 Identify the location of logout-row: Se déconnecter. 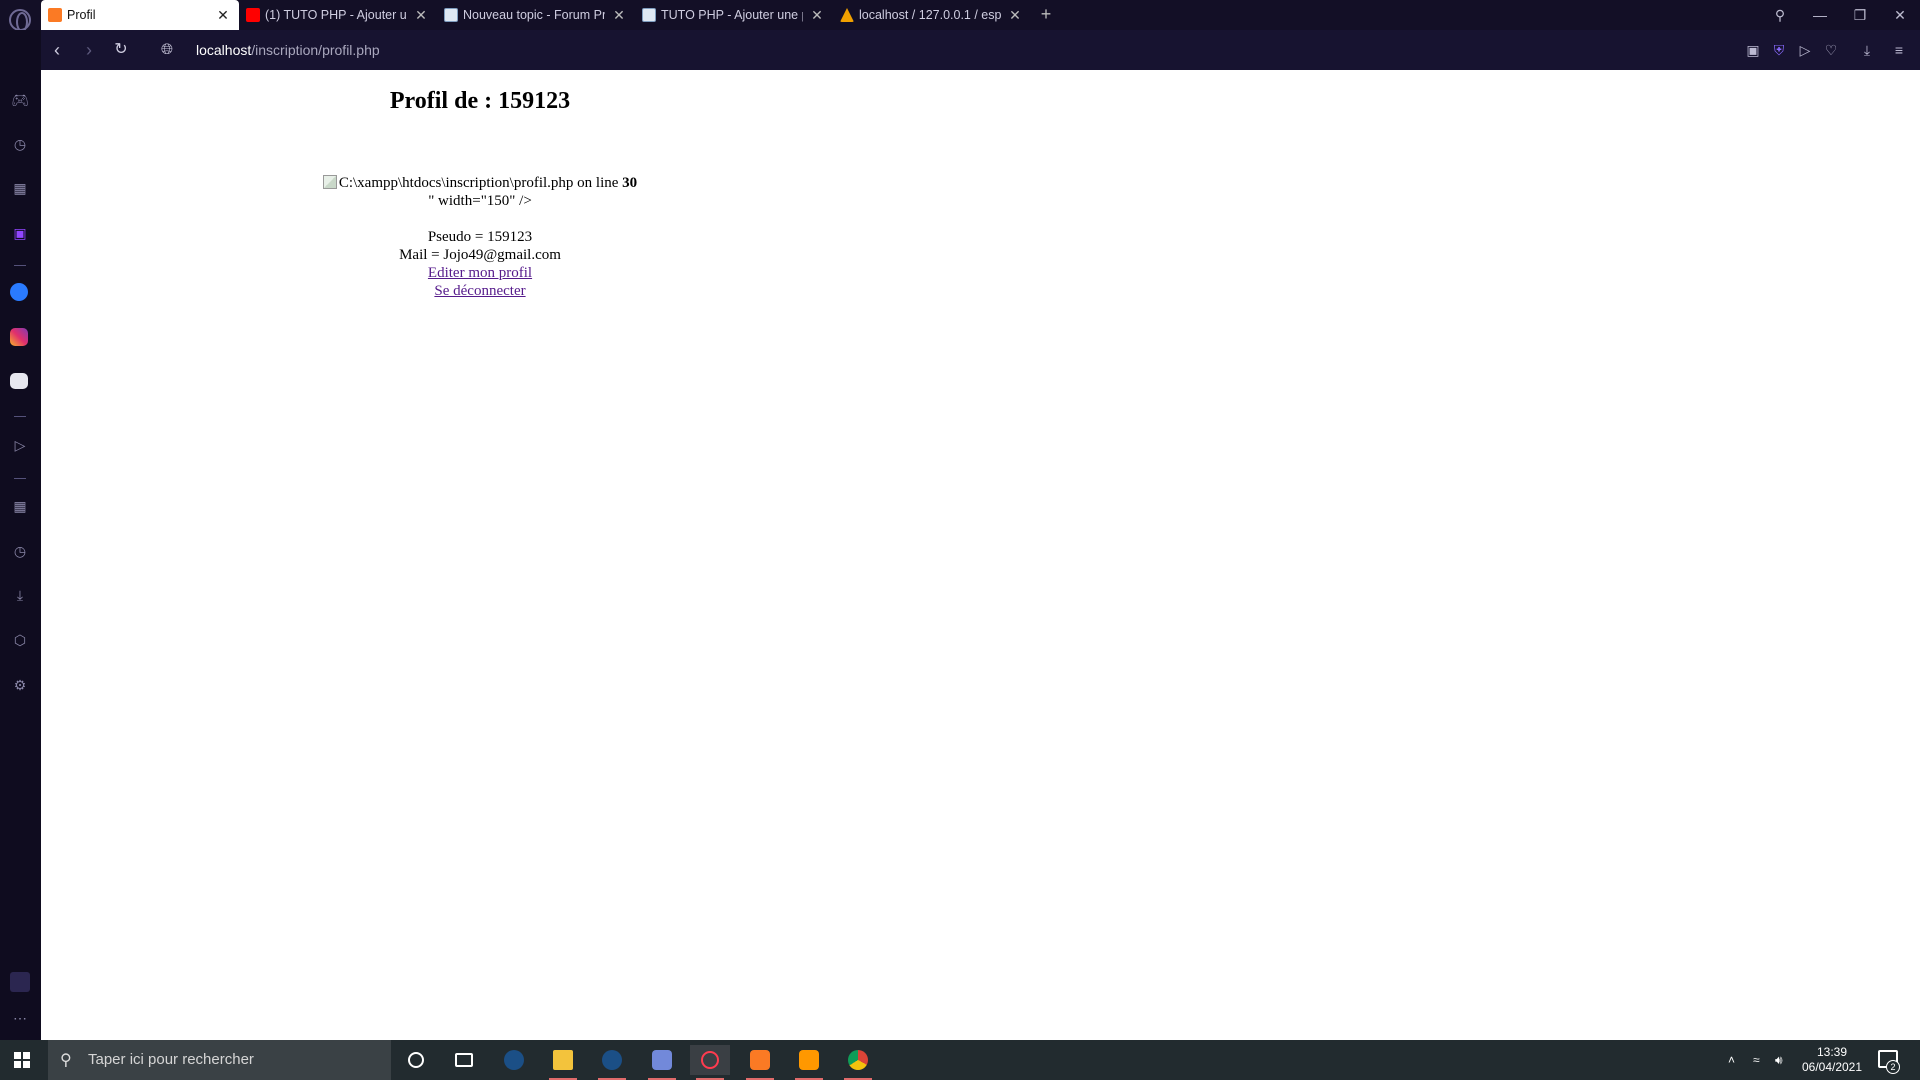
(480, 291).